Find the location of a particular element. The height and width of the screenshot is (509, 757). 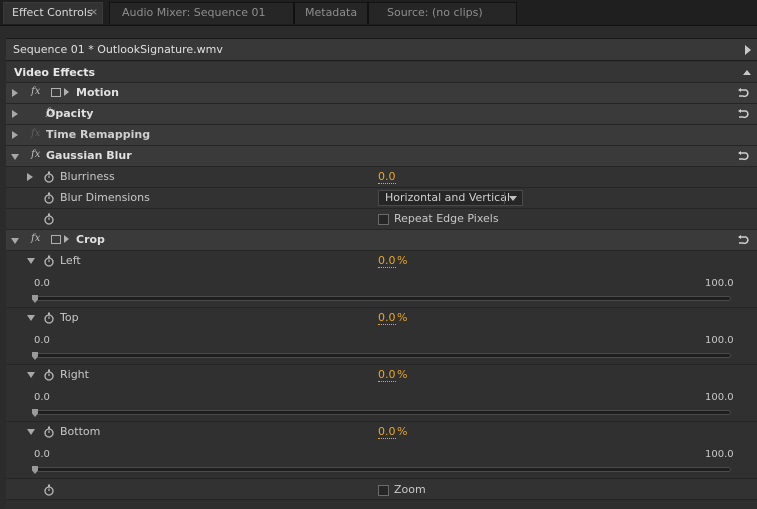

crop-left-value: 0.0 is located at coordinates (387, 261).